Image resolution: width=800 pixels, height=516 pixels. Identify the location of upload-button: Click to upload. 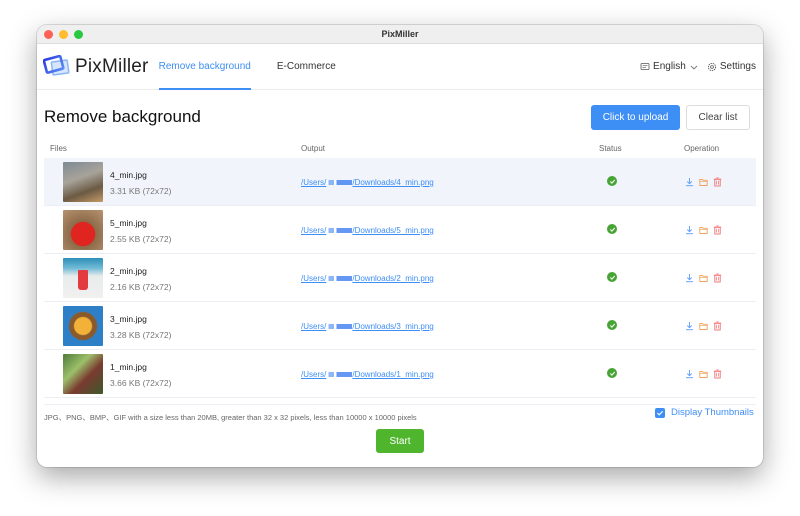
(635, 117).